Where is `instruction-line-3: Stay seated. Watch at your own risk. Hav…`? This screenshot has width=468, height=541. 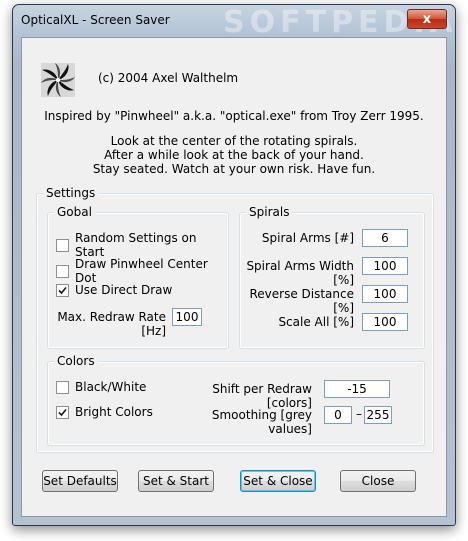
instruction-line-3: Stay seated. Watch at your own risk. Hav… is located at coordinates (234, 169).